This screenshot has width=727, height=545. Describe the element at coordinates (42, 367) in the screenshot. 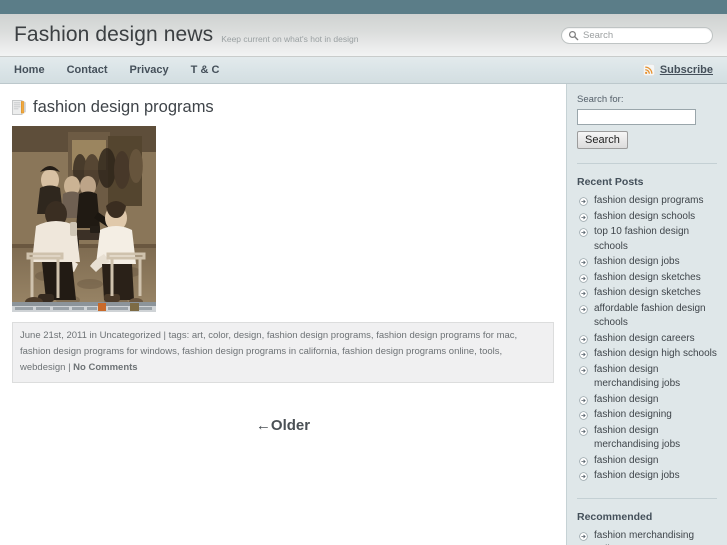

I see `tag-link: webdesign` at that location.